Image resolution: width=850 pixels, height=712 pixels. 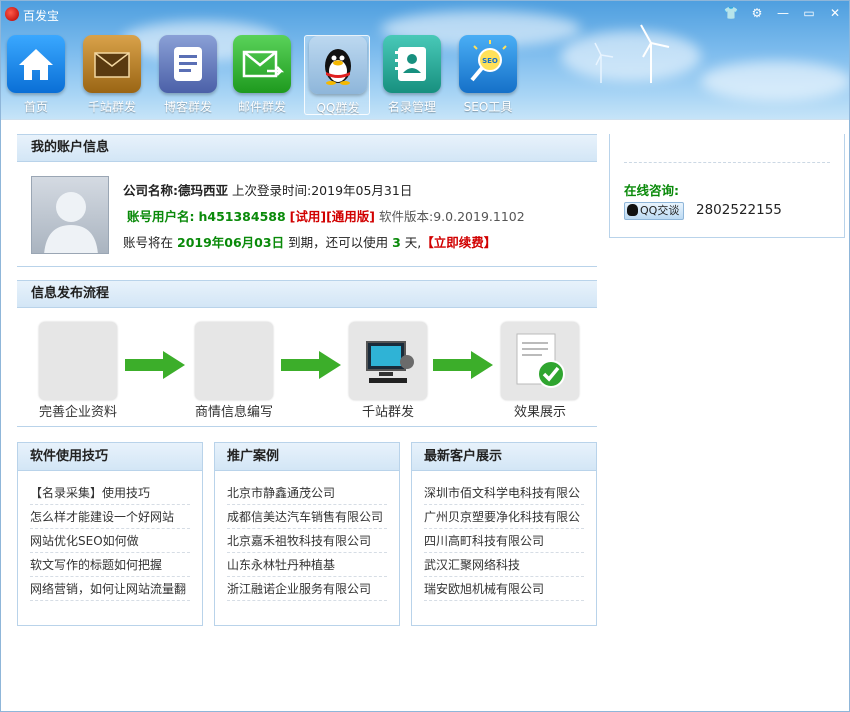 What do you see at coordinates (78, 361) in the screenshot?
I see `step-company-profile` at bounding box center [78, 361].